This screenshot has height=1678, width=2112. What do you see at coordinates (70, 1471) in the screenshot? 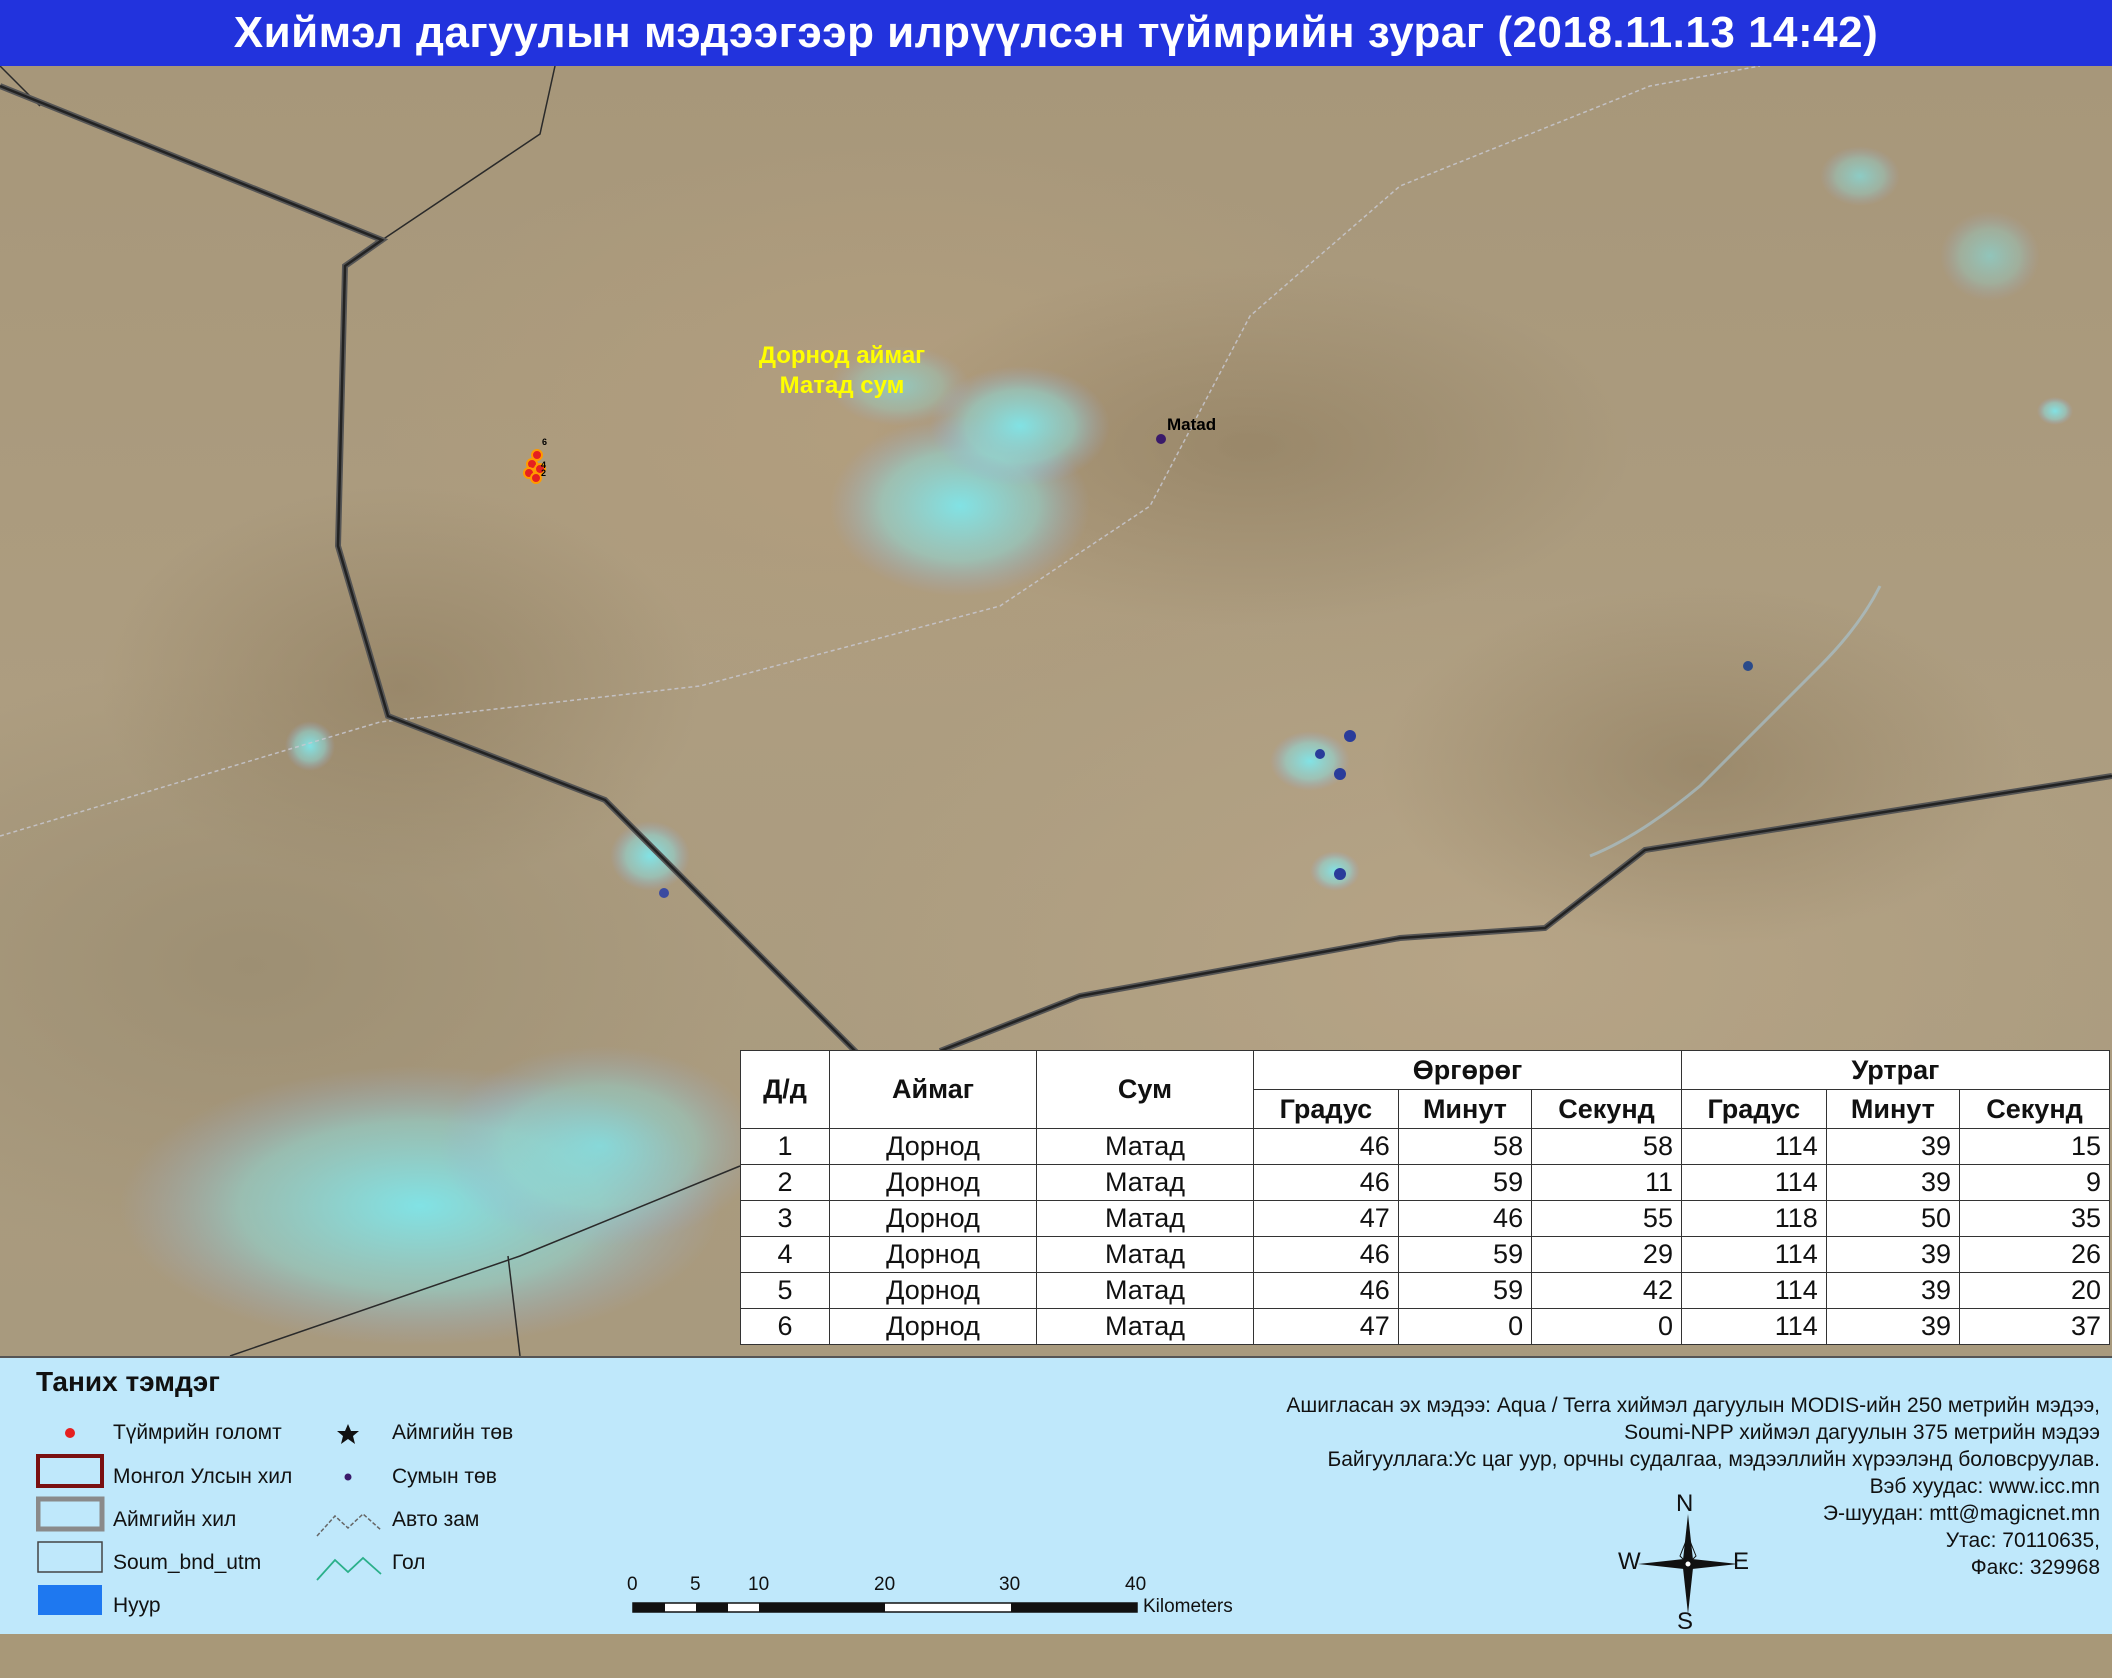
I see `border-legend-icon` at bounding box center [70, 1471].